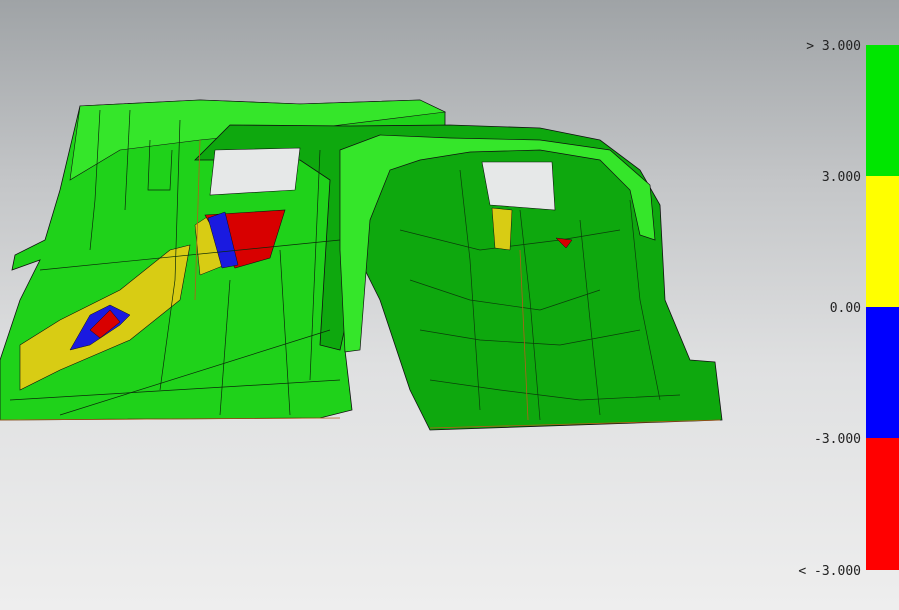 This screenshot has height=610, width=899. I want to click on legend-band-red, so click(882, 504).